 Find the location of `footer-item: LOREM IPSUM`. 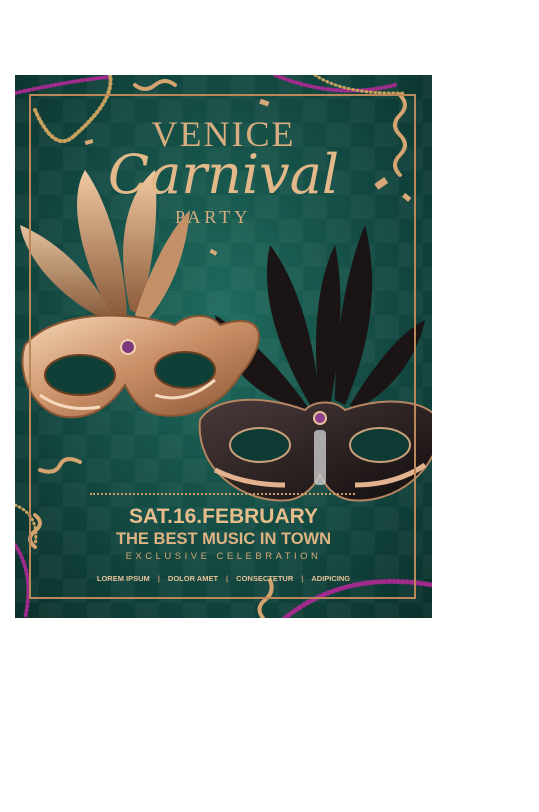

footer-item: LOREM IPSUM is located at coordinates (123, 578).